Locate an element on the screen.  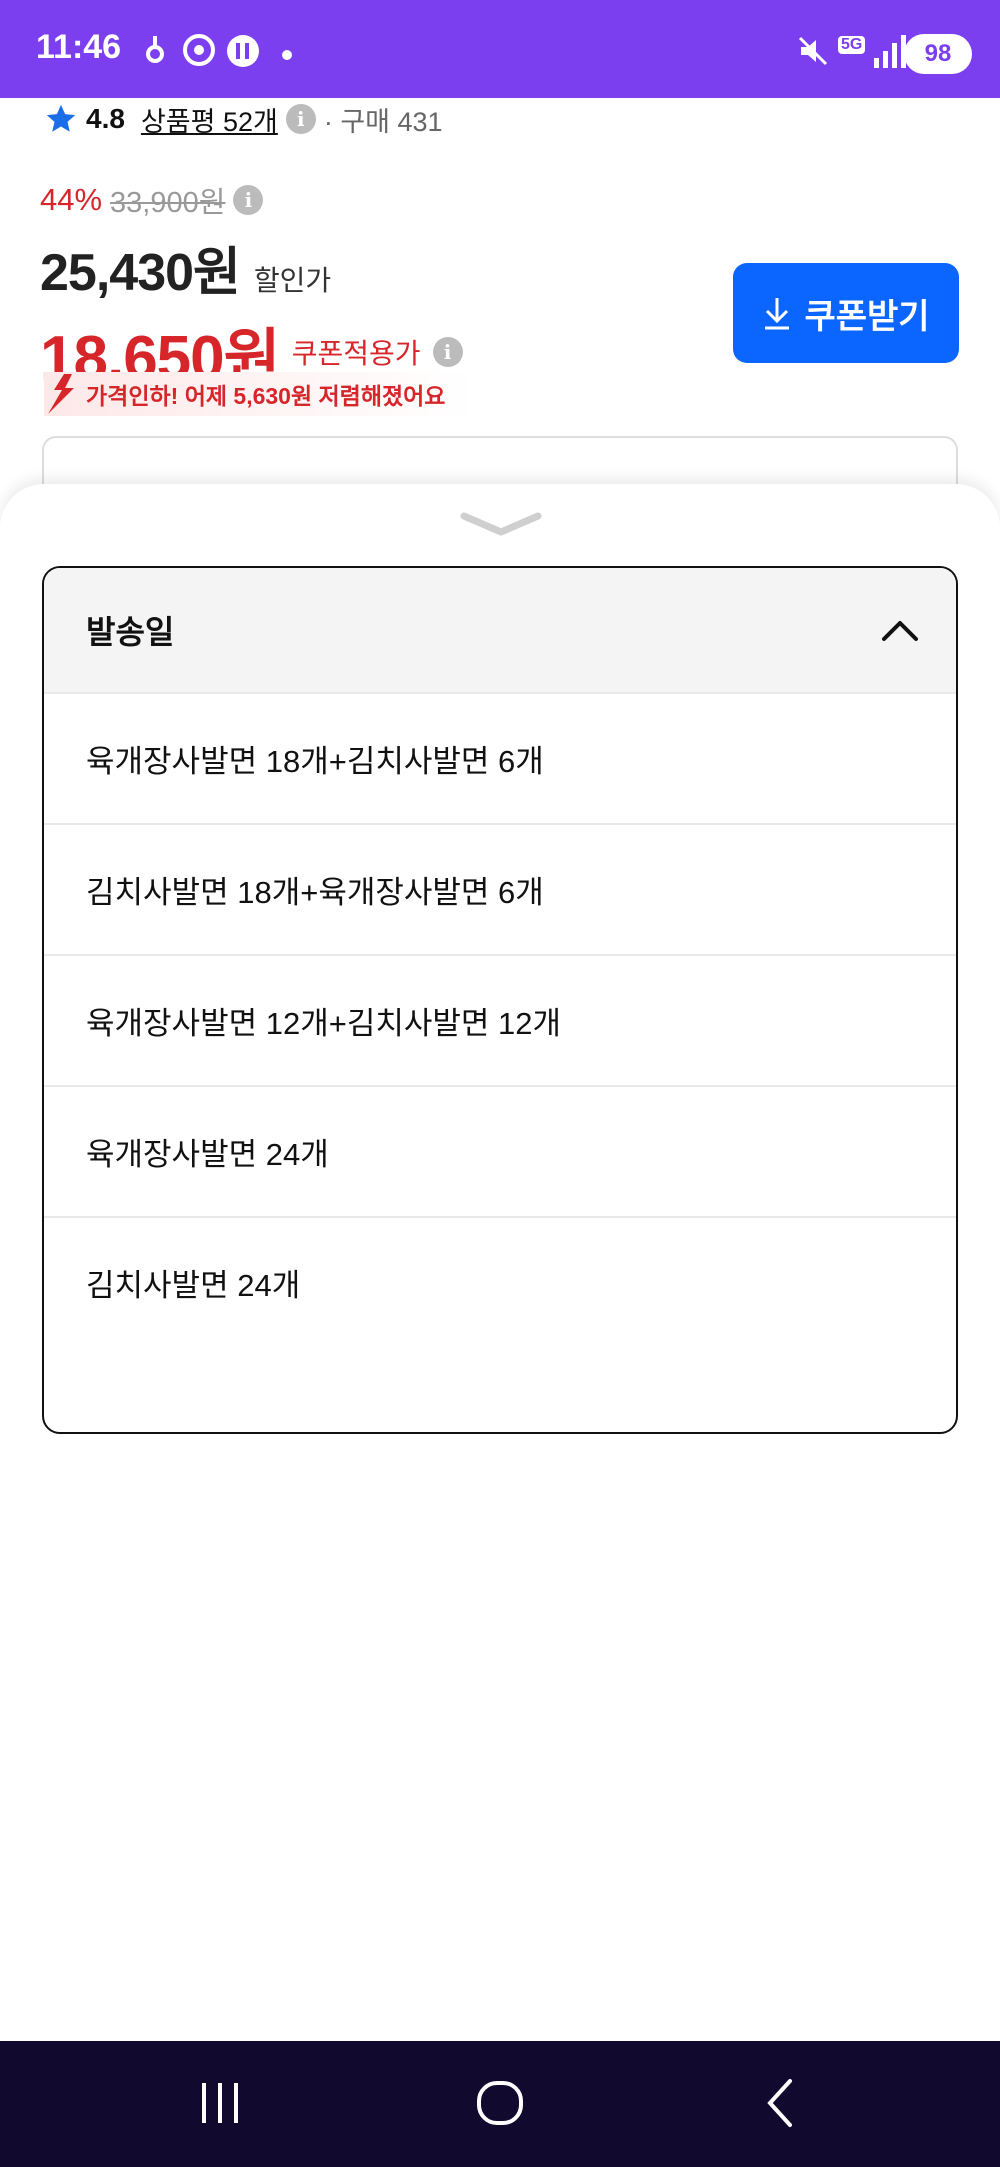
notification-icon is located at coordinates (155, 49).